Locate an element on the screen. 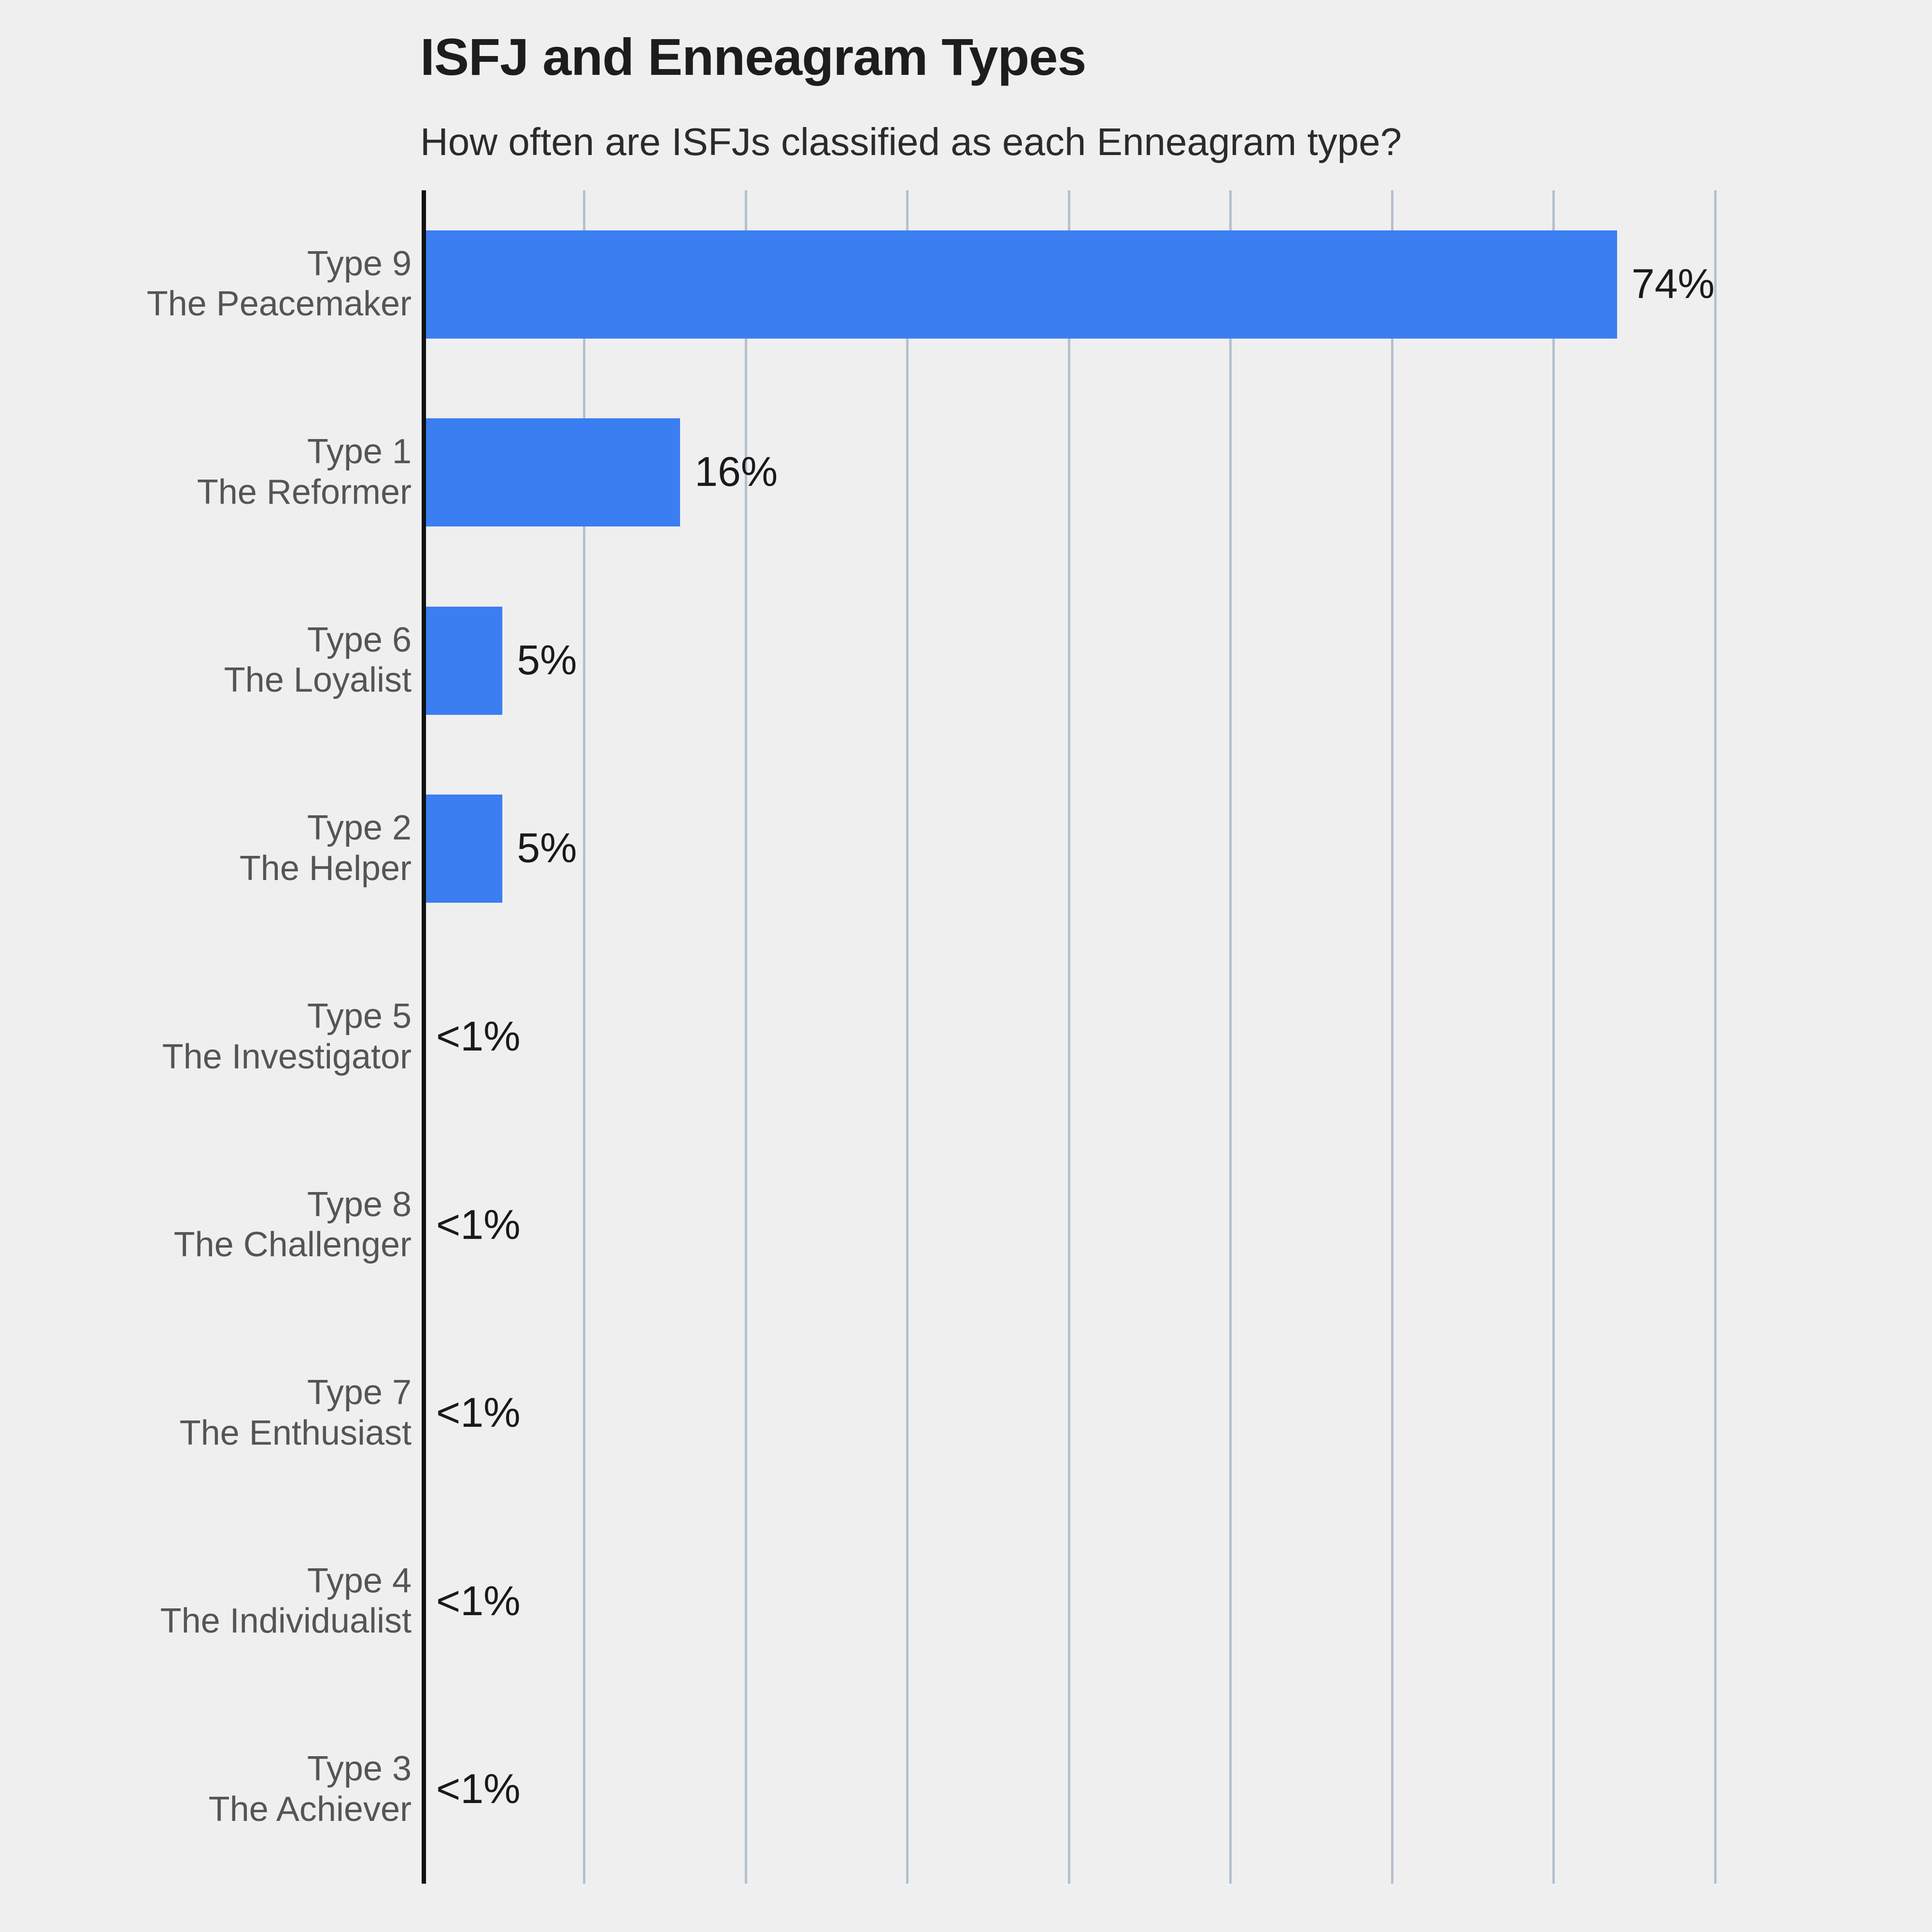 The width and height of the screenshot is (1932, 1932). bar-value-label: 16% is located at coordinates (736, 472).